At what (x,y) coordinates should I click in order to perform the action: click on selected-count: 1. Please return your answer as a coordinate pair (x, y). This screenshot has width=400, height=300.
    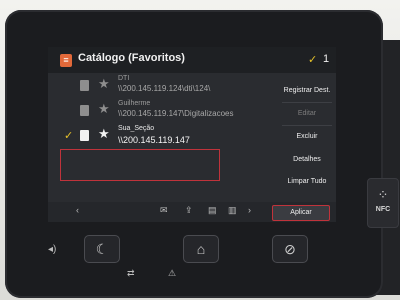
    Looking at the image, I should click on (326, 59).